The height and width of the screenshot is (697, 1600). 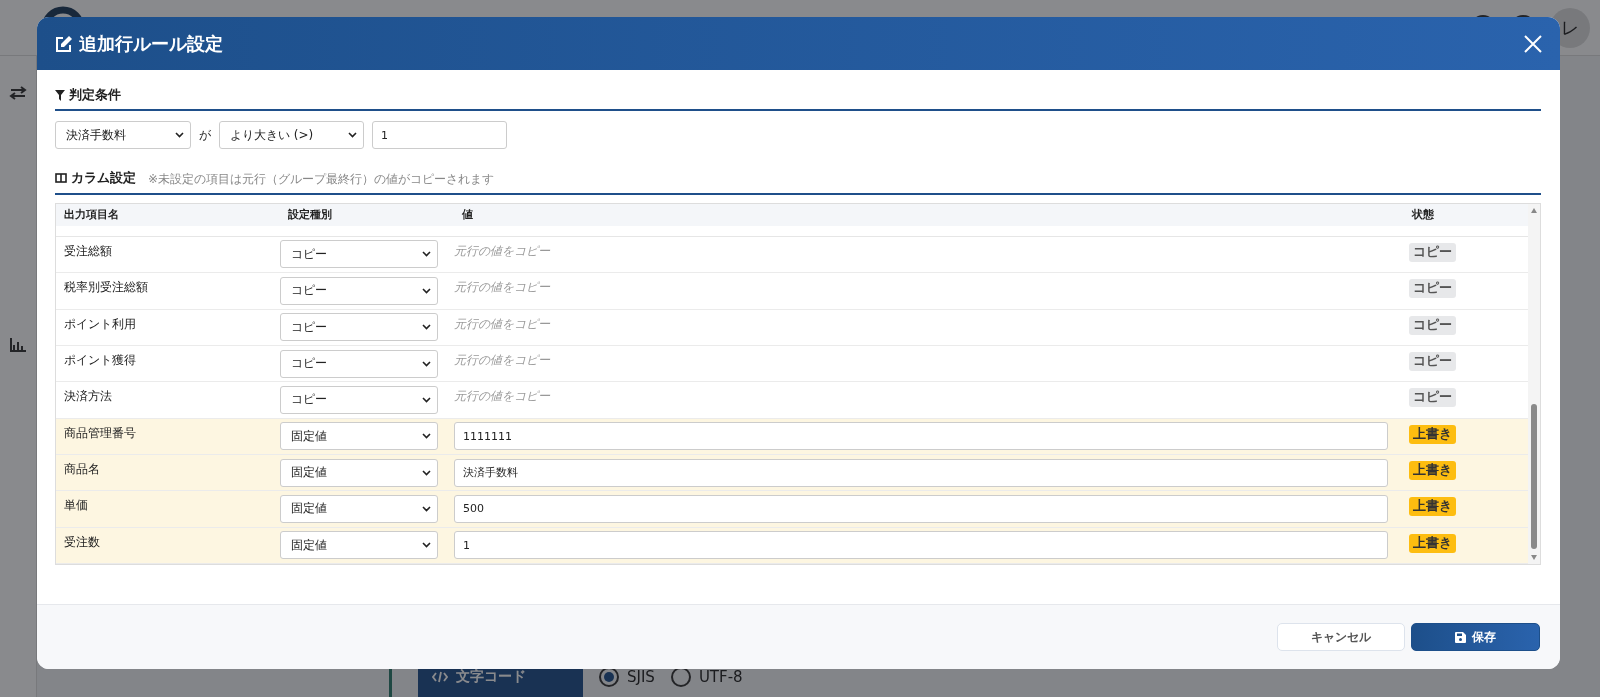 I want to click on table-cell-text: ポイント獲得, so click(x=100, y=360).